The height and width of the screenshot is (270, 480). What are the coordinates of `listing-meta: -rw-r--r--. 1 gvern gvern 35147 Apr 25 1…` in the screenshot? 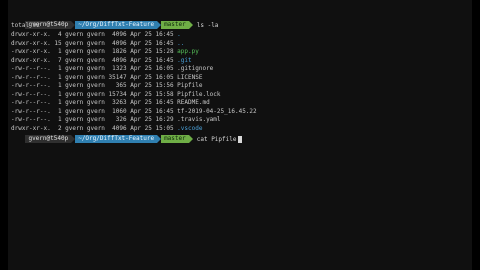 It's located at (94, 77).